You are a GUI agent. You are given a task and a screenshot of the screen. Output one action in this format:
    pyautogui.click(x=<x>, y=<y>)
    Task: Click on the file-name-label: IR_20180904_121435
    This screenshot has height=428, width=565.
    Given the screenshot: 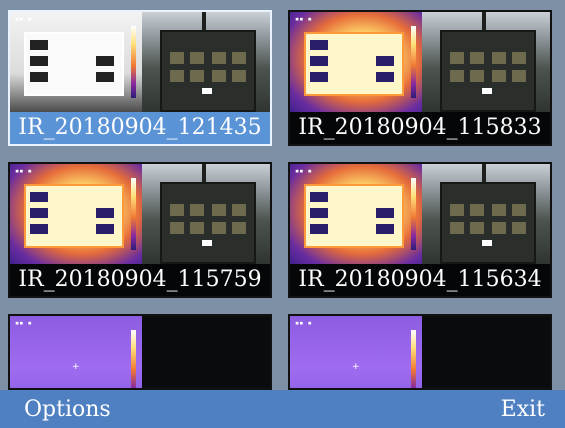 What is the action you would take?
    pyautogui.click(x=140, y=128)
    